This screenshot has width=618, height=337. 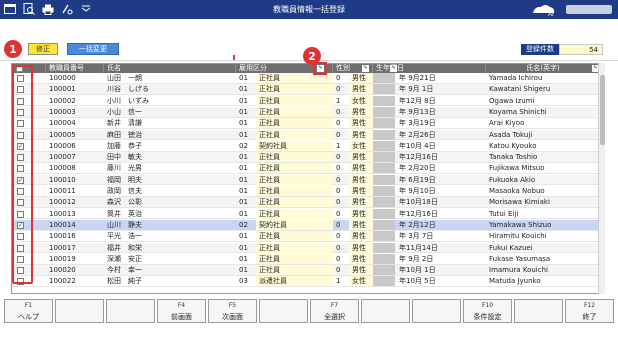 What do you see at coordinates (441, 191) in the screenshot?
I see `cell-birthdate: 年 9月10日` at bounding box center [441, 191].